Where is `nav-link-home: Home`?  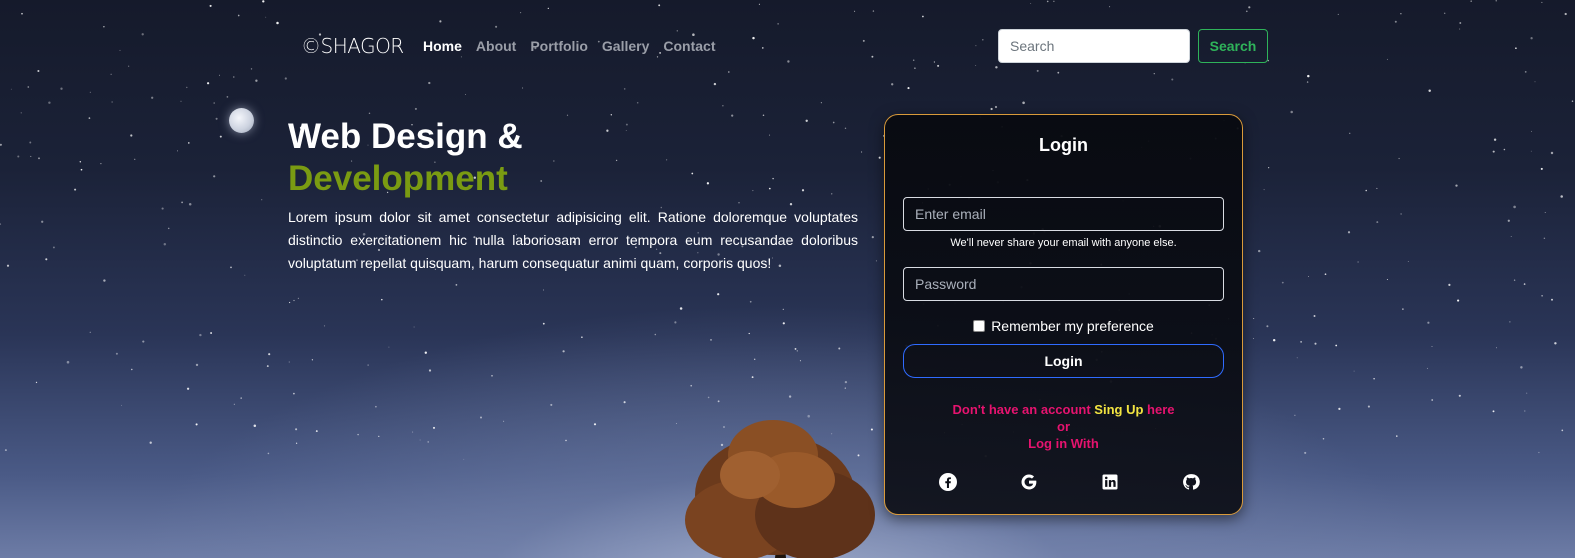
nav-link-home: Home is located at coordinates (442, 46).